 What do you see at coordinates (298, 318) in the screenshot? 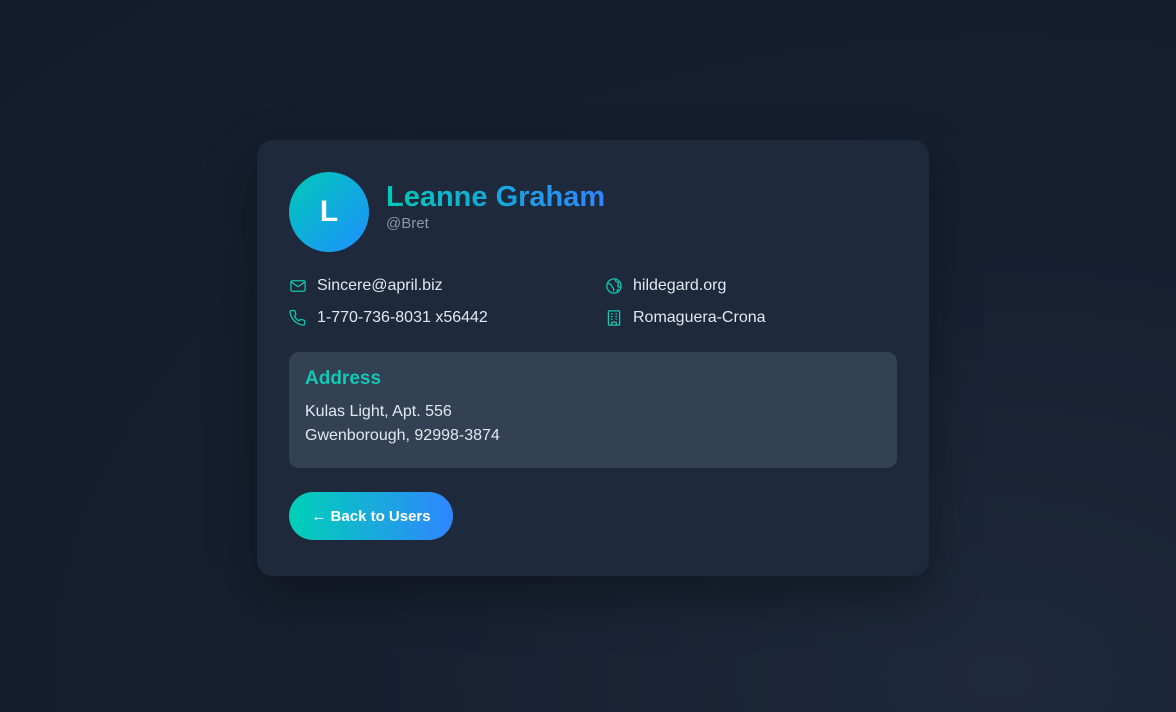
I see `phone-icon` at bounding box center [298, 318].